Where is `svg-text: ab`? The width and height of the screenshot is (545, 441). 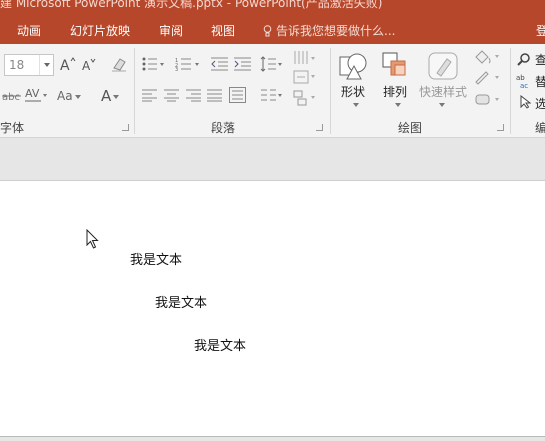 svg-text: ab is located at coordinates (520, 78).